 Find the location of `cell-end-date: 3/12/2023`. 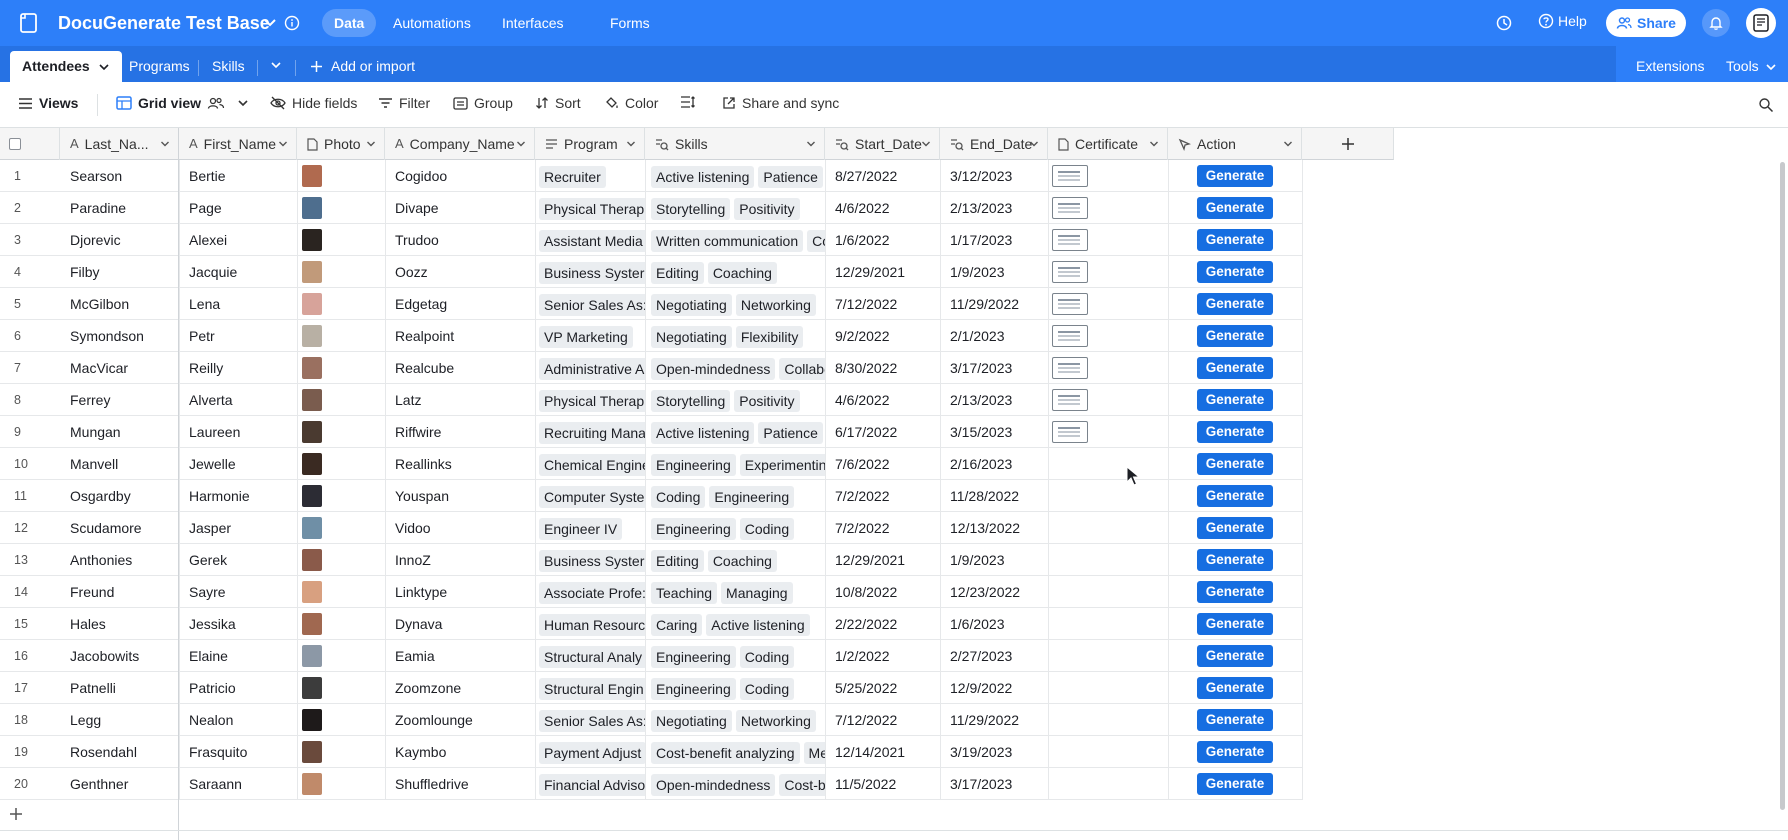

cell-end-date: 3/12/2023 is located at coordinates (994, 176).